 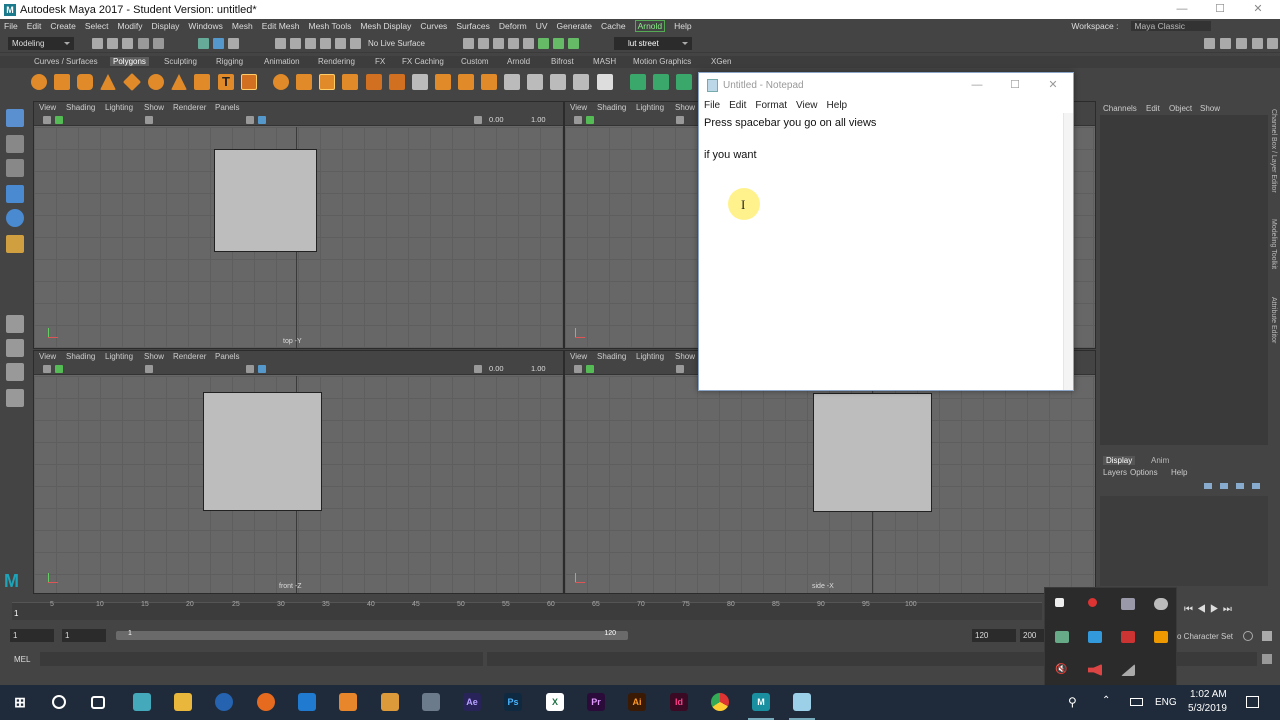 I want to click on shelf-tab-fx-caching: FX Caching, so click(x=423, y=61).